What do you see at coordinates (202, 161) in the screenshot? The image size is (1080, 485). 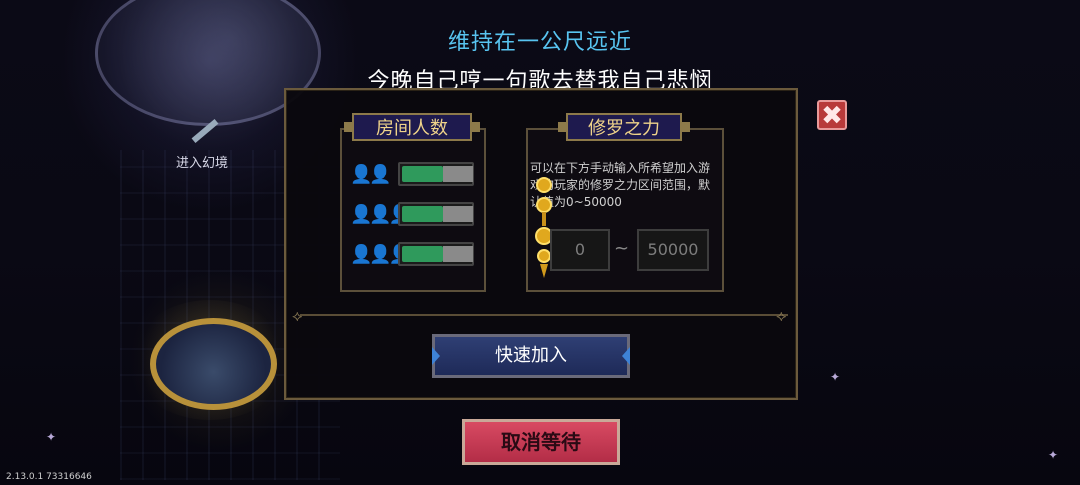 I see `portal-label: 进入幻境` at bounding box center [202, 161].